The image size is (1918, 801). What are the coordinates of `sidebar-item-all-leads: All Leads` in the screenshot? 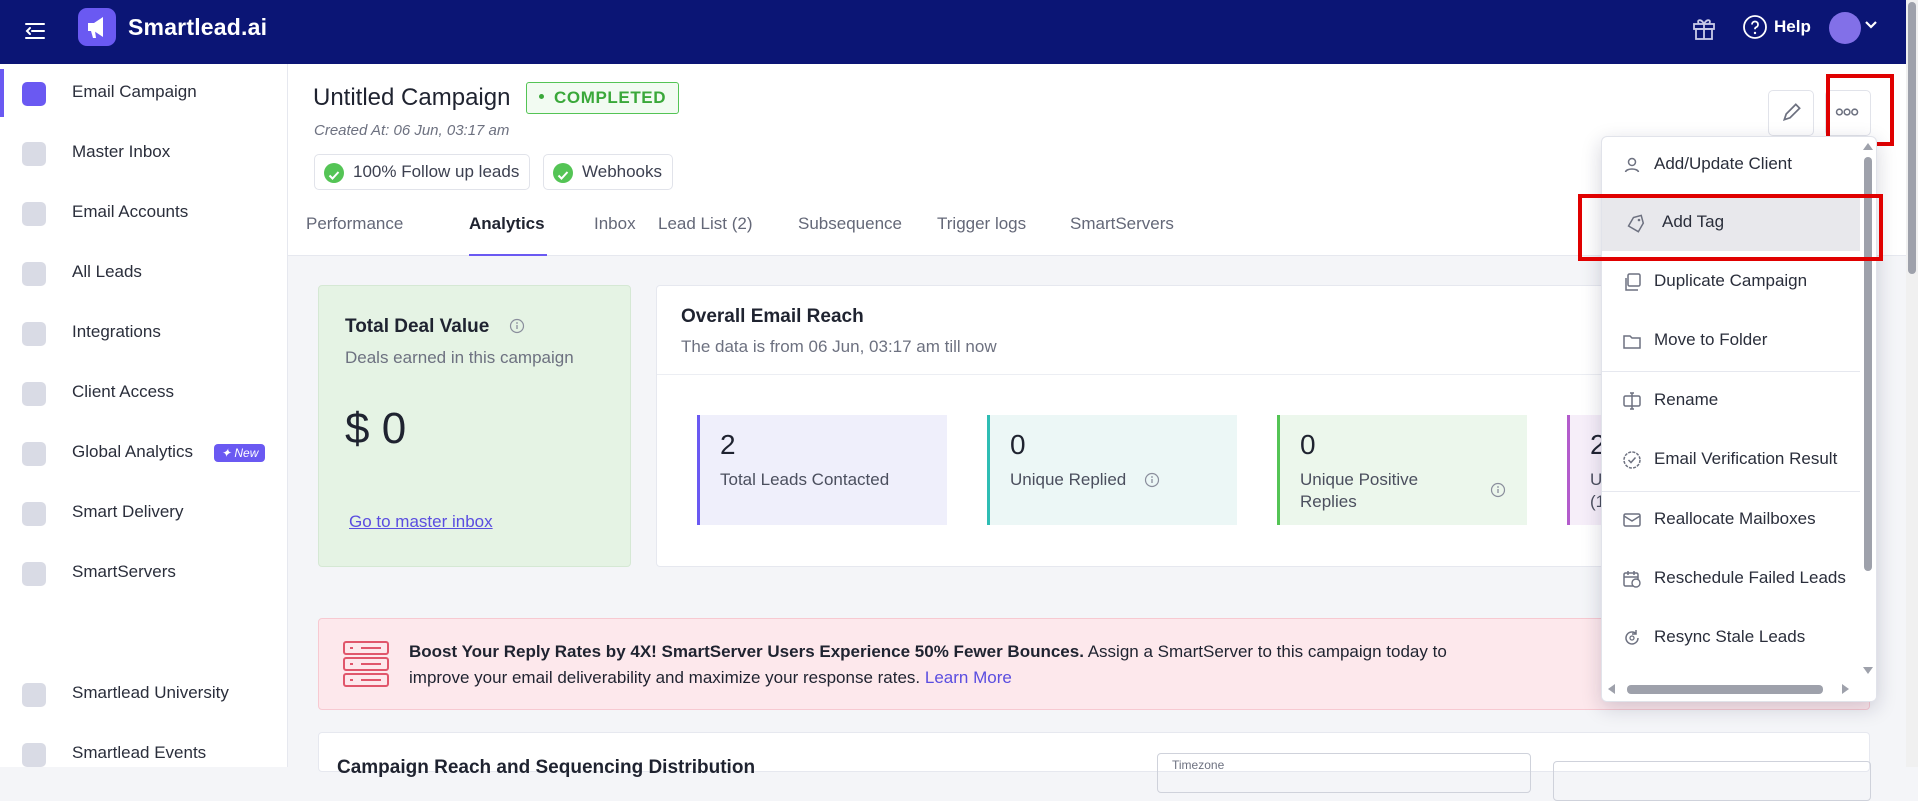 It's located at (144, 273).